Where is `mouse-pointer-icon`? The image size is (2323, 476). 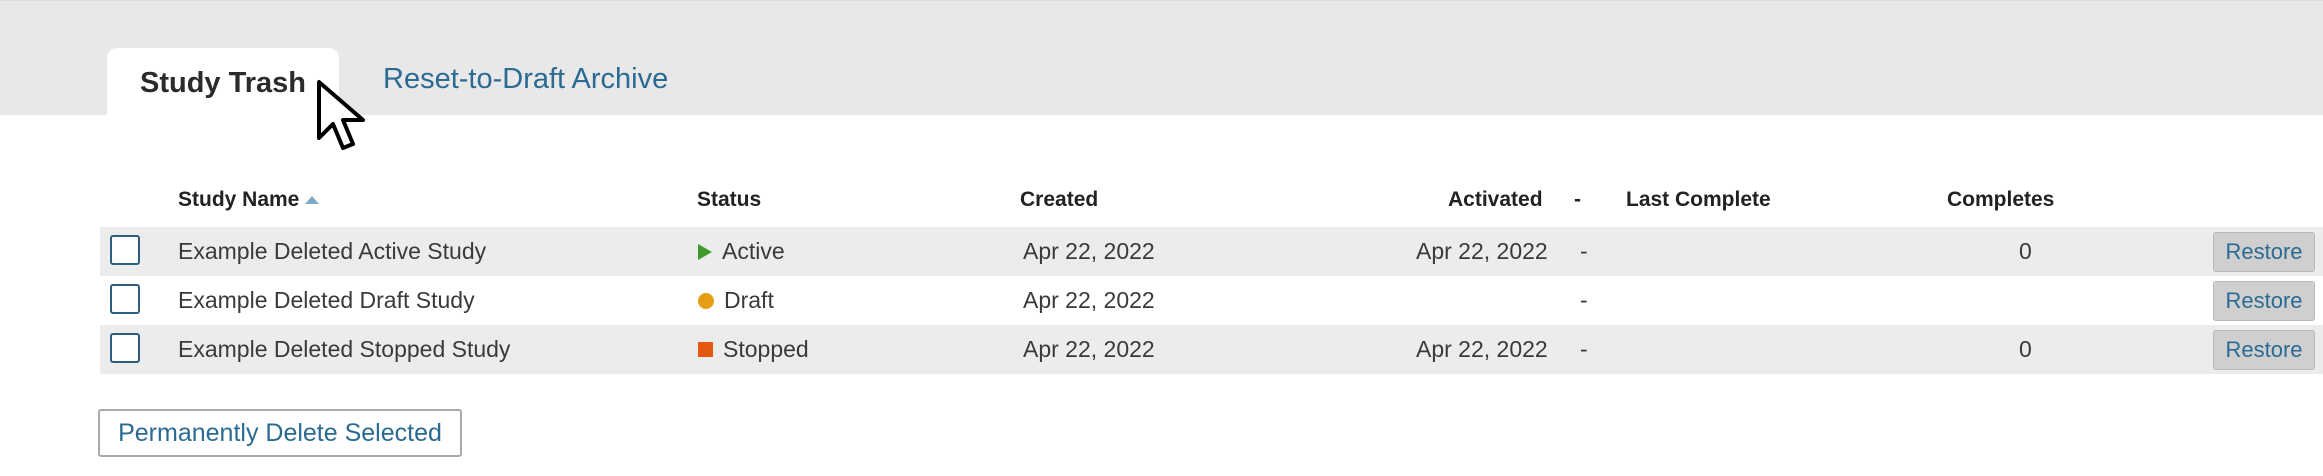
mouse-pointer-icon is located at coordinates (341, 115).